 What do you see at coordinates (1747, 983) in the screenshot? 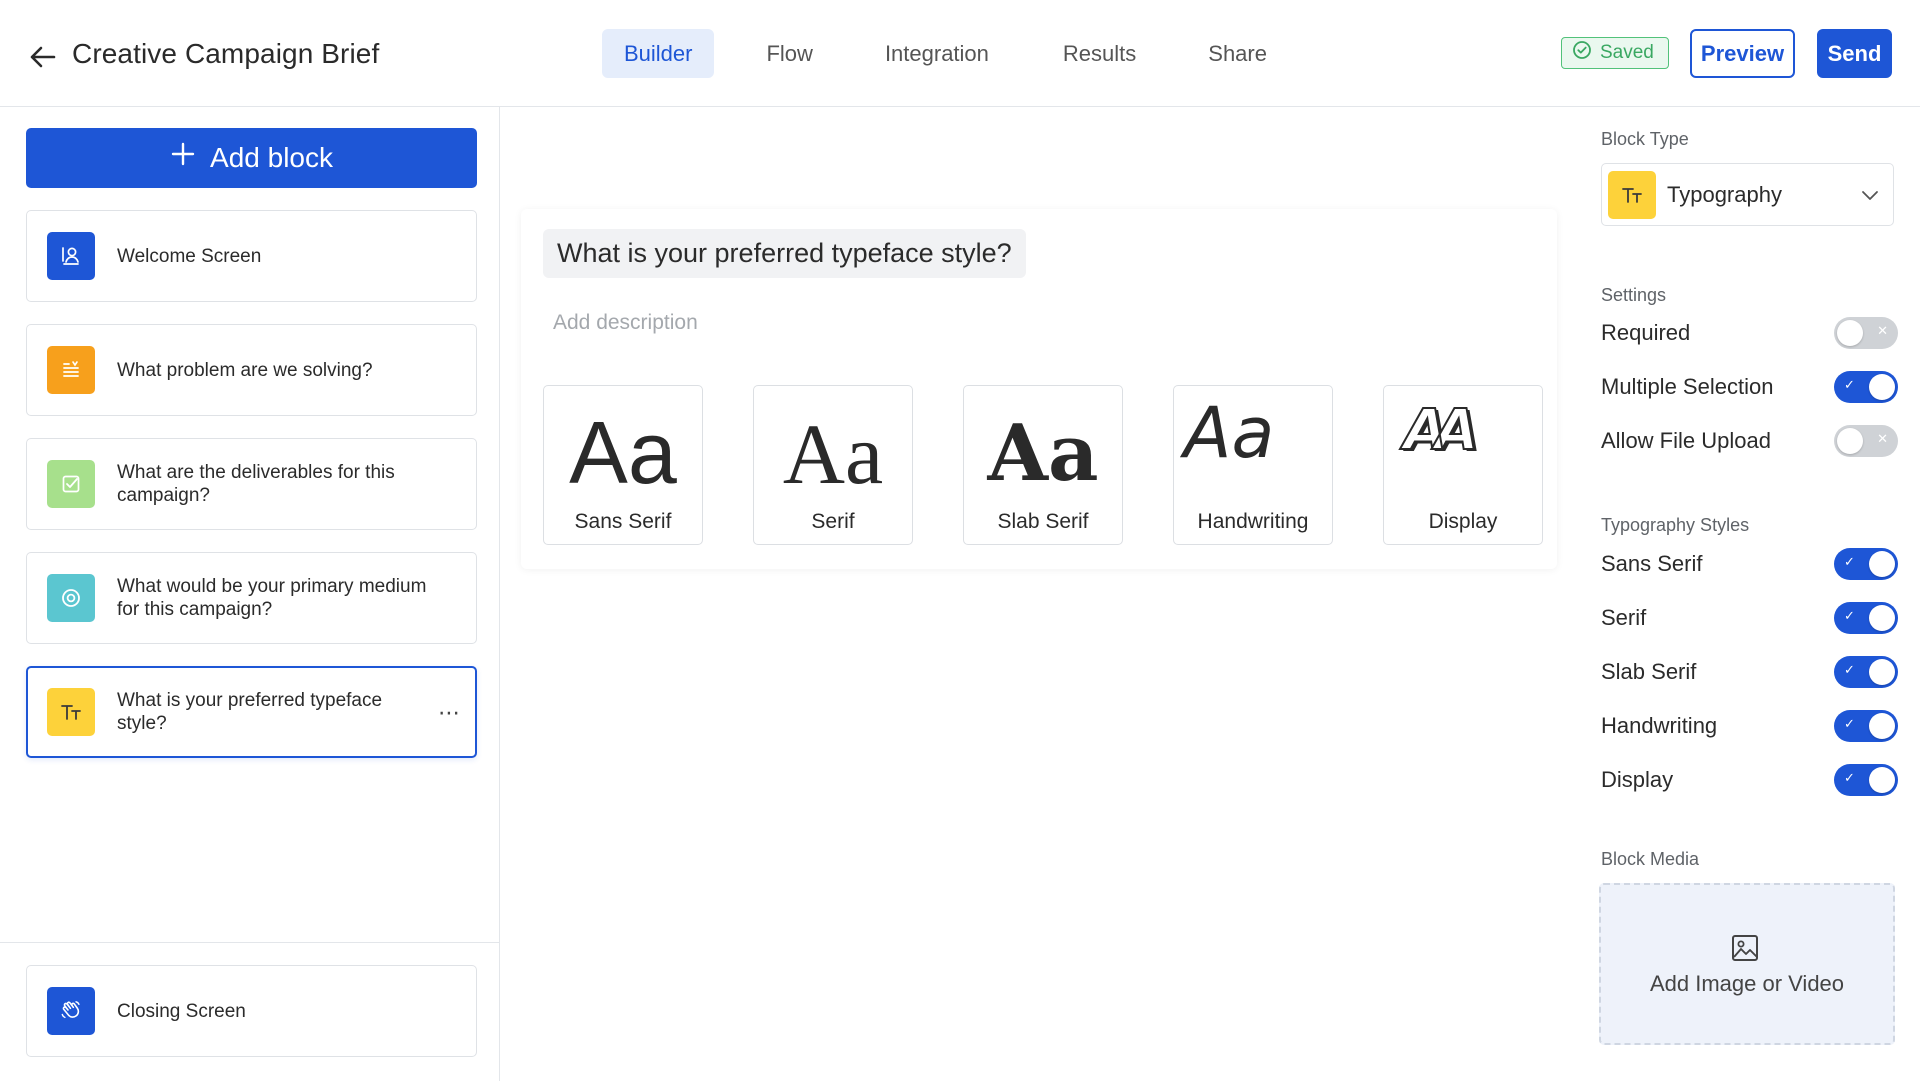
I see `media-upload-label: Add Image or Video` at bounding box center [1747, 983].